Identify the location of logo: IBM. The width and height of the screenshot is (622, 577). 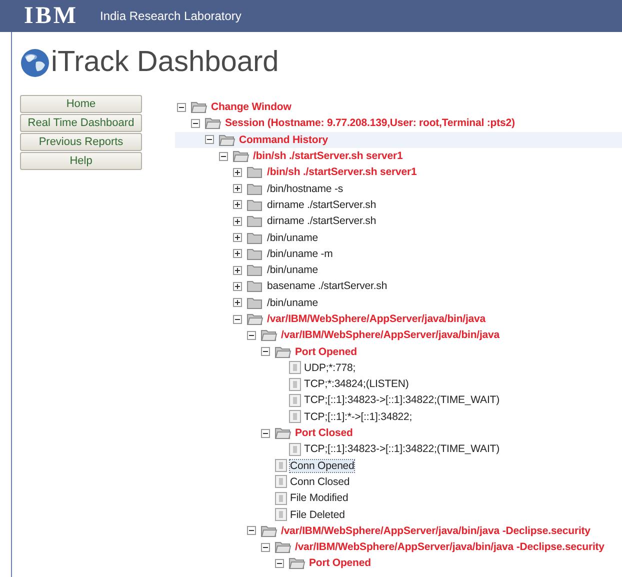
(51, 16).